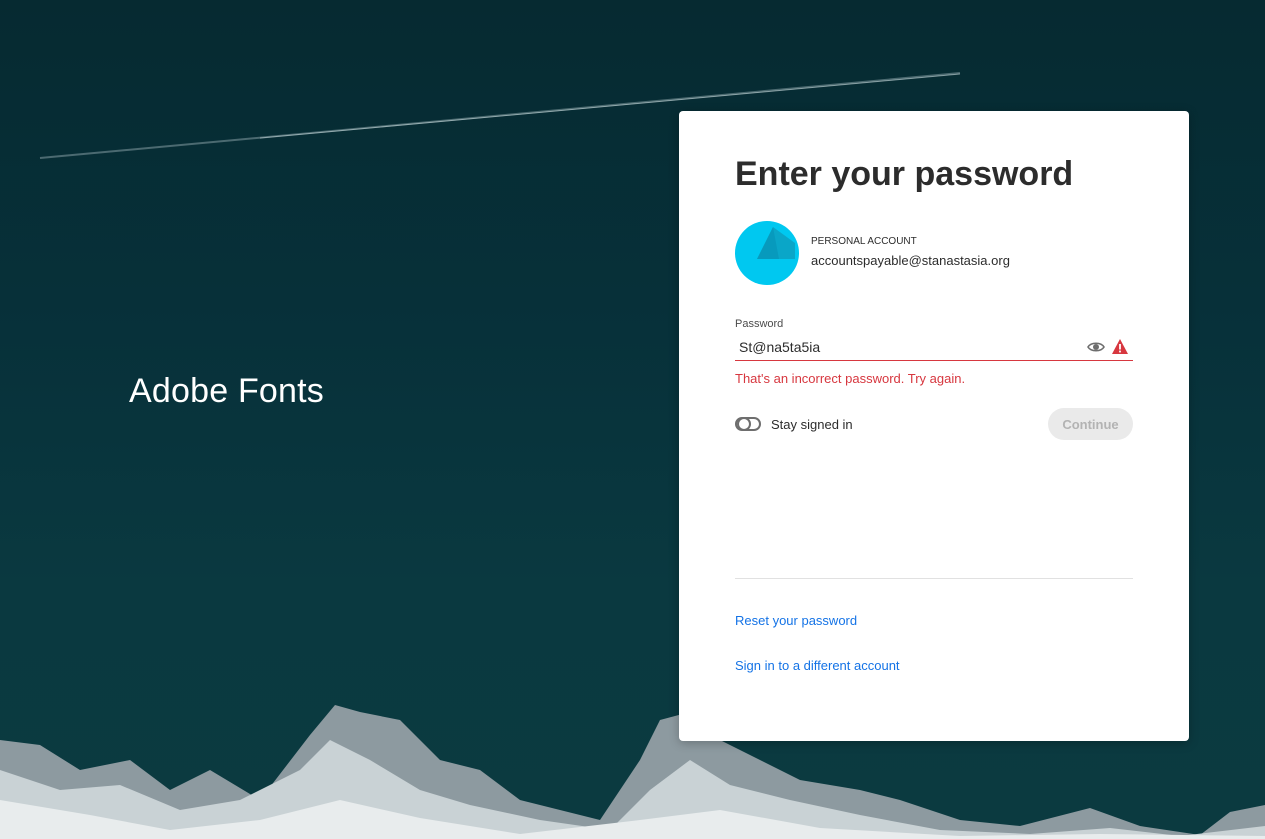 The width and height of the screenshot is (1265, 839). What do you see at coordinates (817, 665) in the screenshot?
I see `different-account-link: Sign in to a different account` at bounding box center [817, 665].